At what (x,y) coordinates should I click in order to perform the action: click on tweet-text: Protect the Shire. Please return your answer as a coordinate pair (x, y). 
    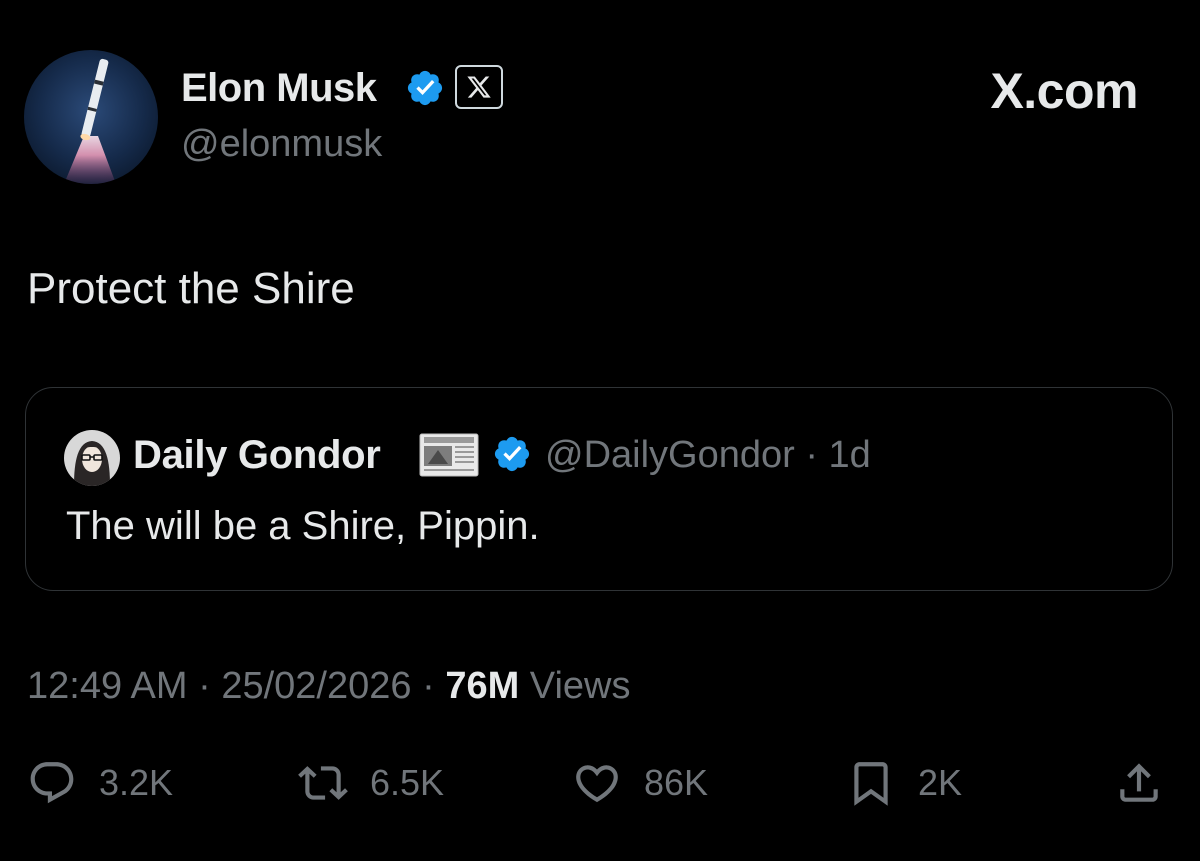
    Looking at the image, I should click on (191, 288).